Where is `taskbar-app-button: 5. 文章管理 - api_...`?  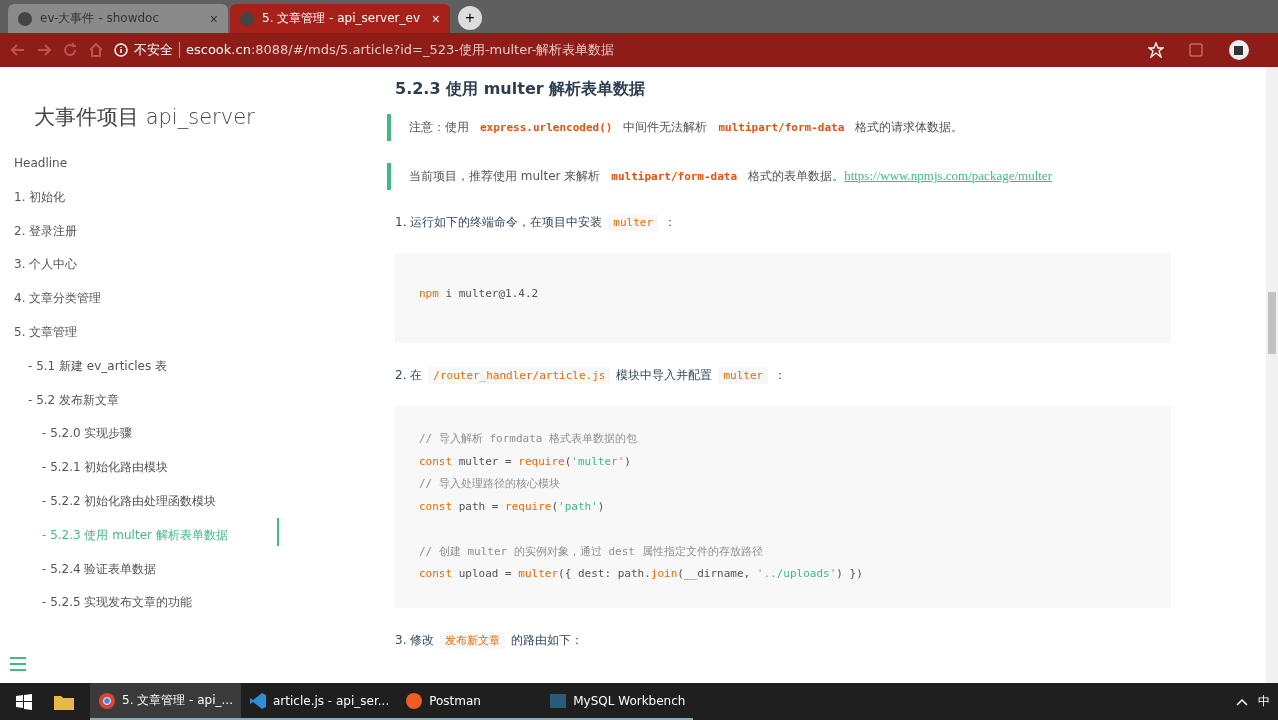 taskbar-app-button: 5. 文章管理 - api_... is located at coordinates (165, 701).